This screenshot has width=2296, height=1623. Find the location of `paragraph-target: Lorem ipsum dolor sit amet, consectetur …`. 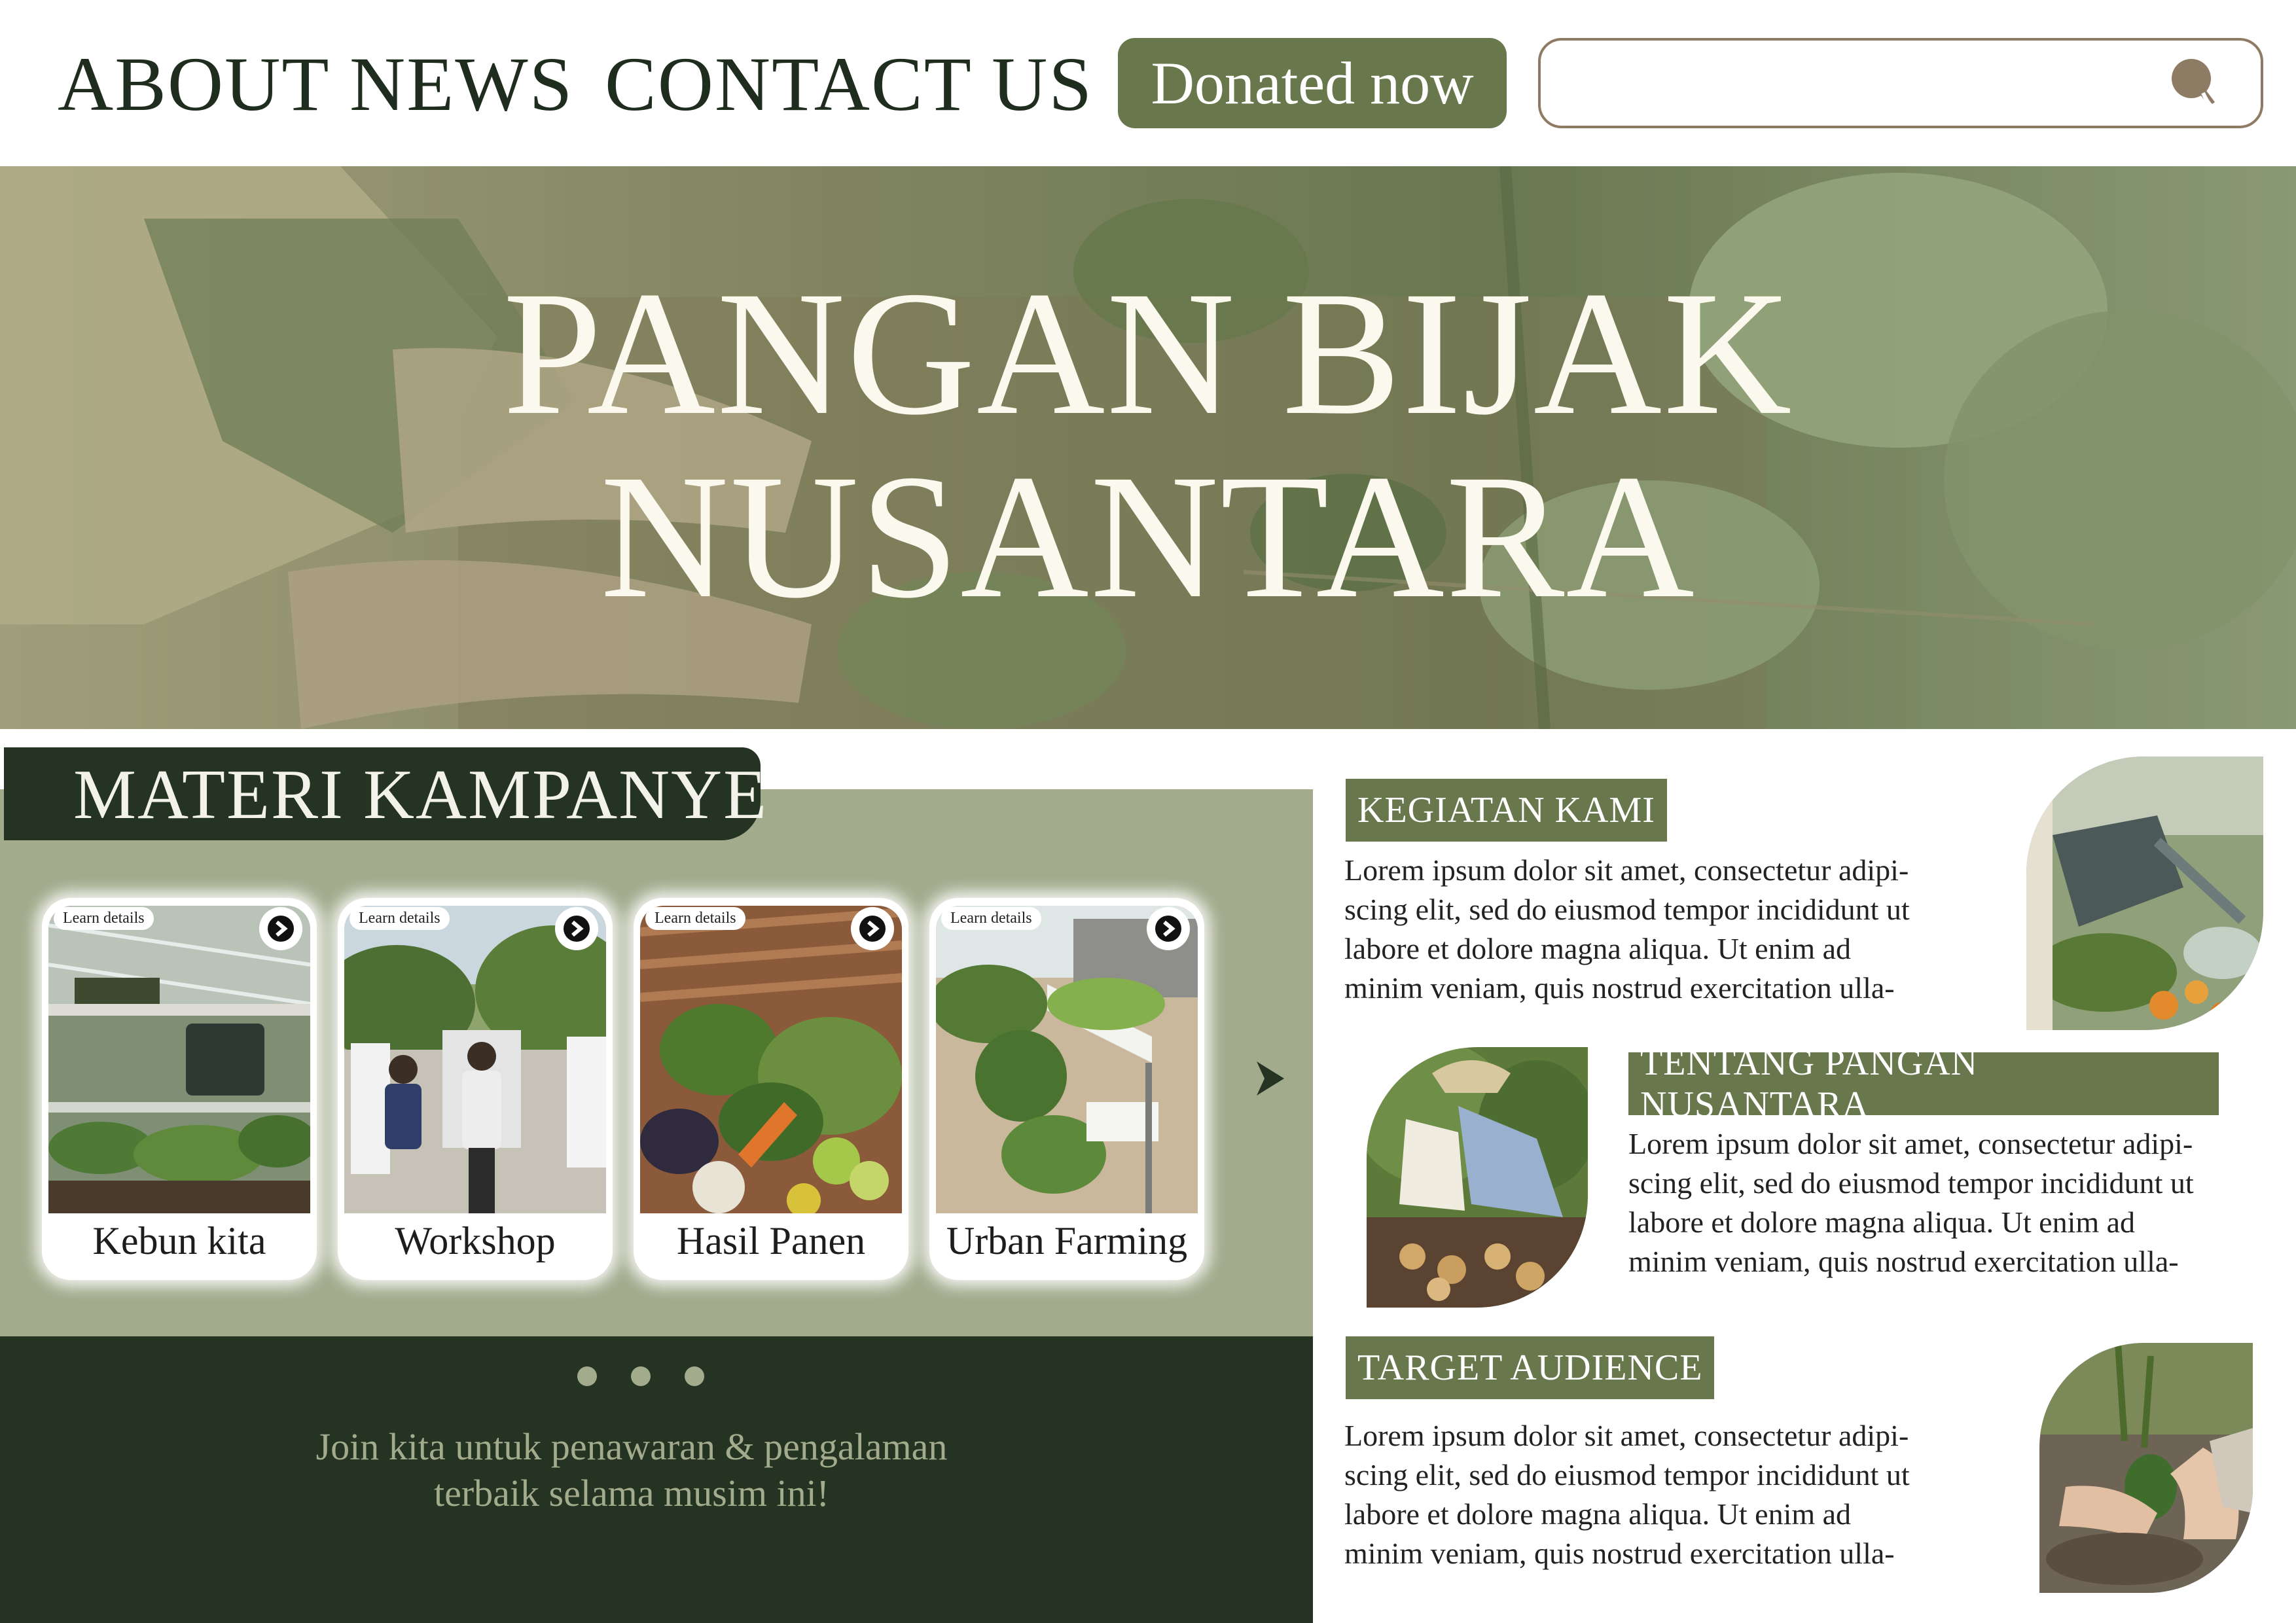

paragraph-target: Lorem ipsum dolor sit amet, consectetur … is located at coordinates (1657, 1495).